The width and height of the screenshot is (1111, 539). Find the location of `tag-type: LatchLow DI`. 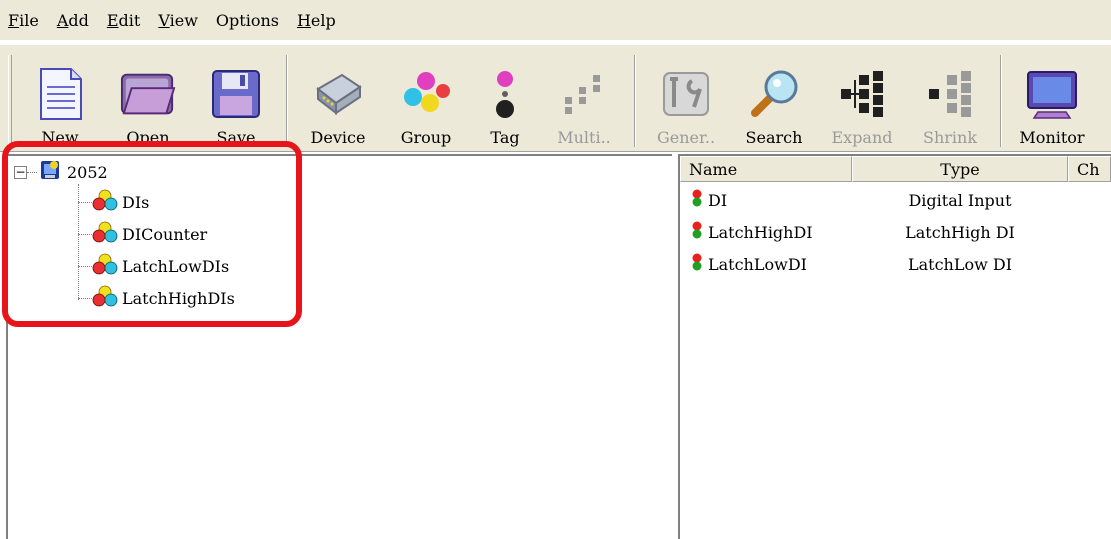

tag-type: LatchLow DI is located at coordinates (960, 264).